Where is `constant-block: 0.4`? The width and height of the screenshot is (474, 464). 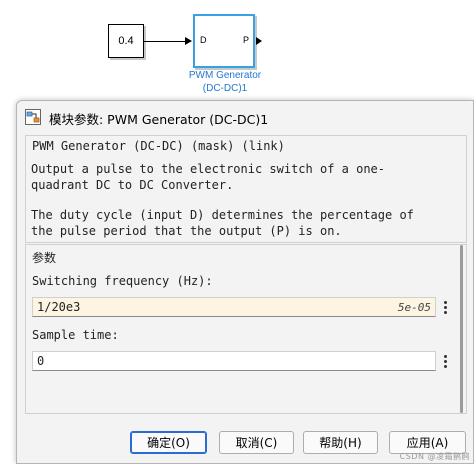
constant-block: 0.4 is located at coordinates (126, 41).